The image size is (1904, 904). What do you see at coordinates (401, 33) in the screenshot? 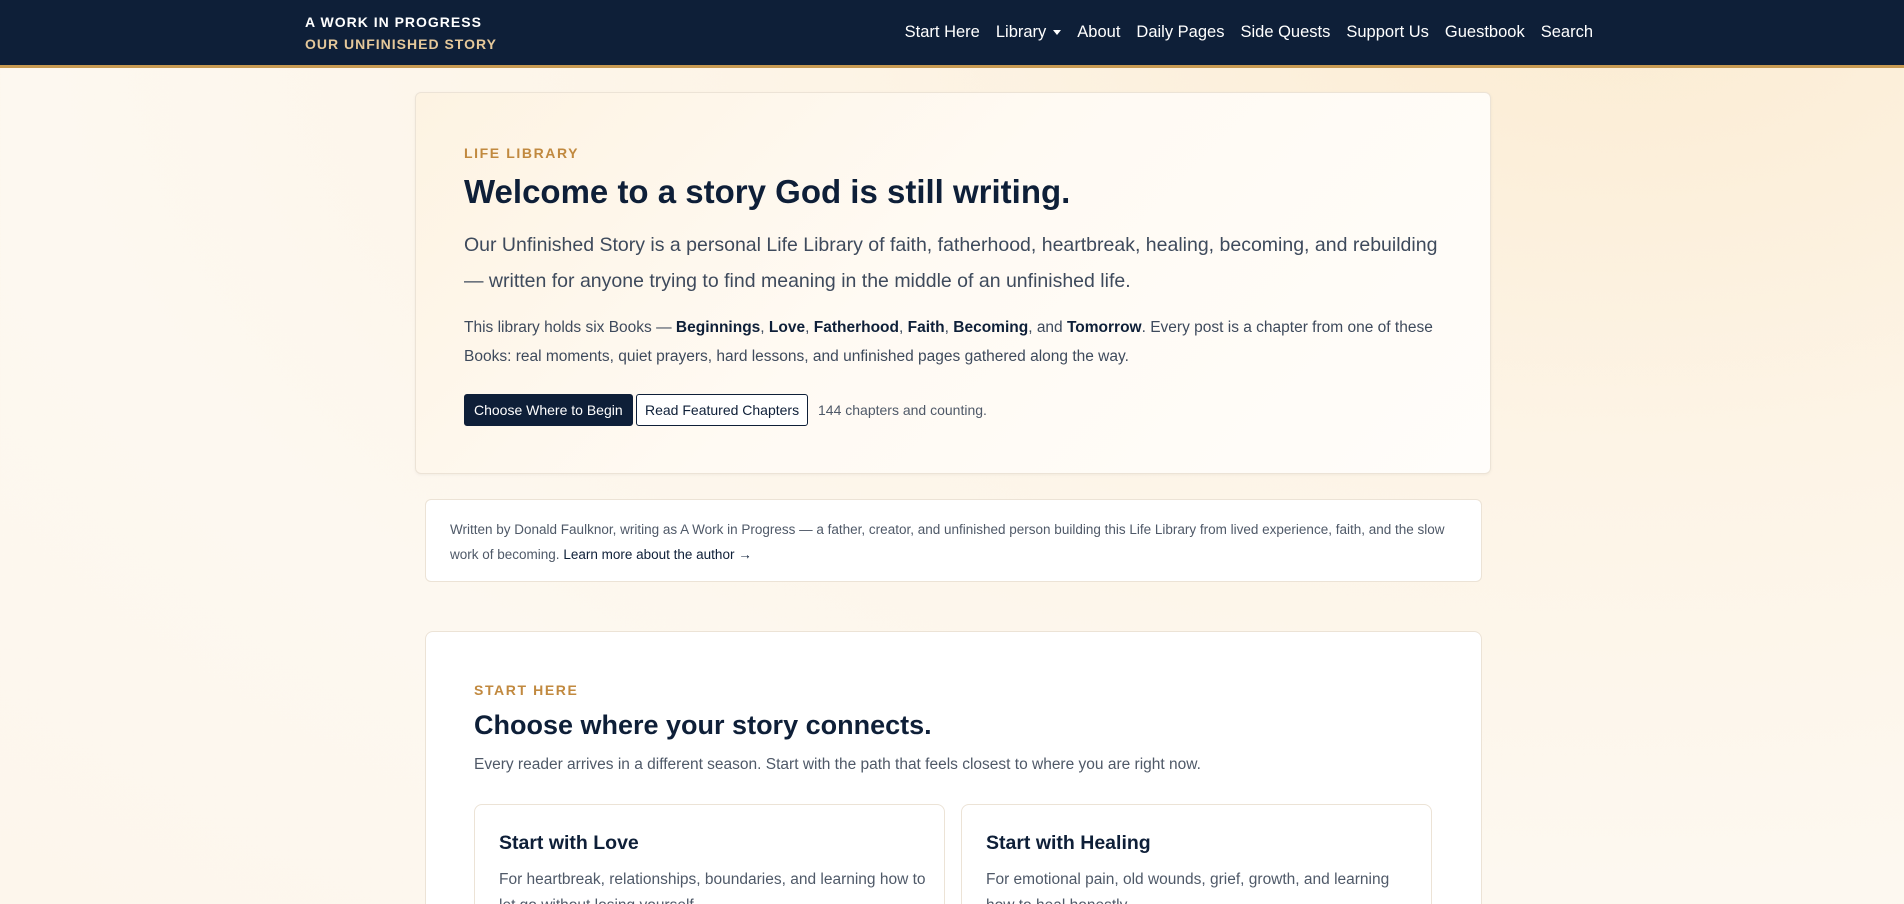
I see `site-brand: A WORK IN PROGRESS OUR UNFINISHED STORY` at bounding box center [401, 33].